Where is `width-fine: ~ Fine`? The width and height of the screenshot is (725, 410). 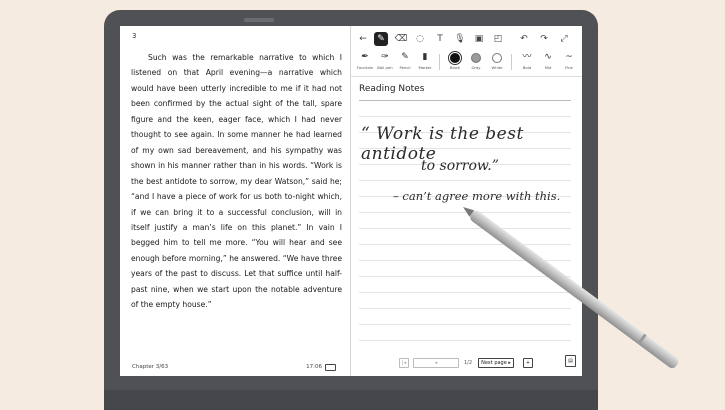 width-fine: ~ Fine is located at coordinates (569, 61).